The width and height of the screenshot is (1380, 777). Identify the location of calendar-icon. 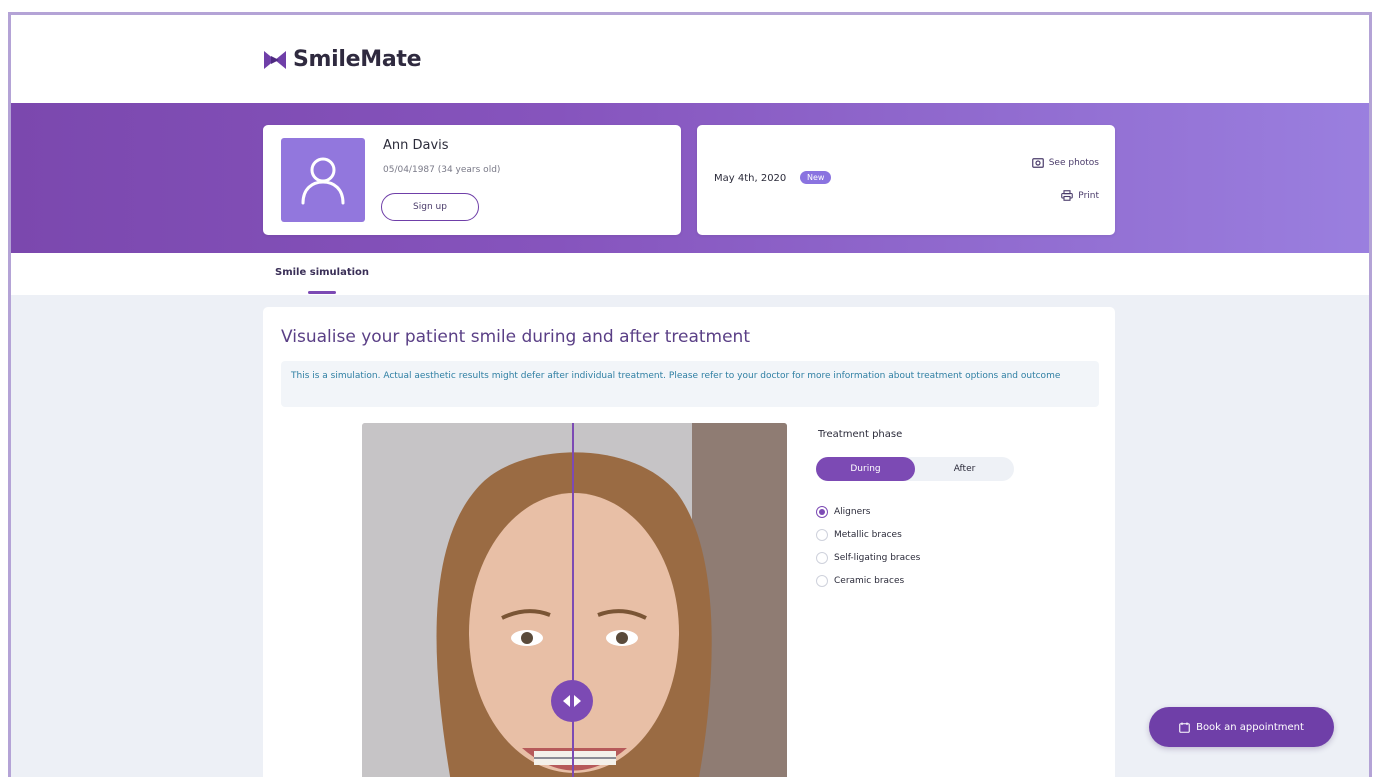
(1184, 727).